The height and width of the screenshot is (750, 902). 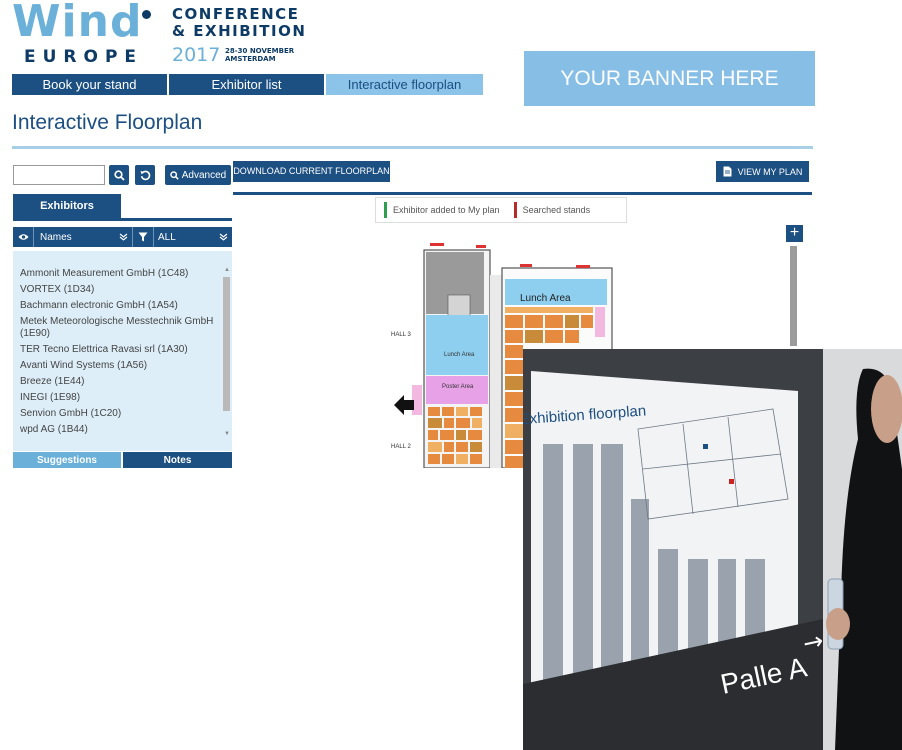 I want to click on exhibitor-list-item: Breeze (1E44), so click(x=118, y=382).